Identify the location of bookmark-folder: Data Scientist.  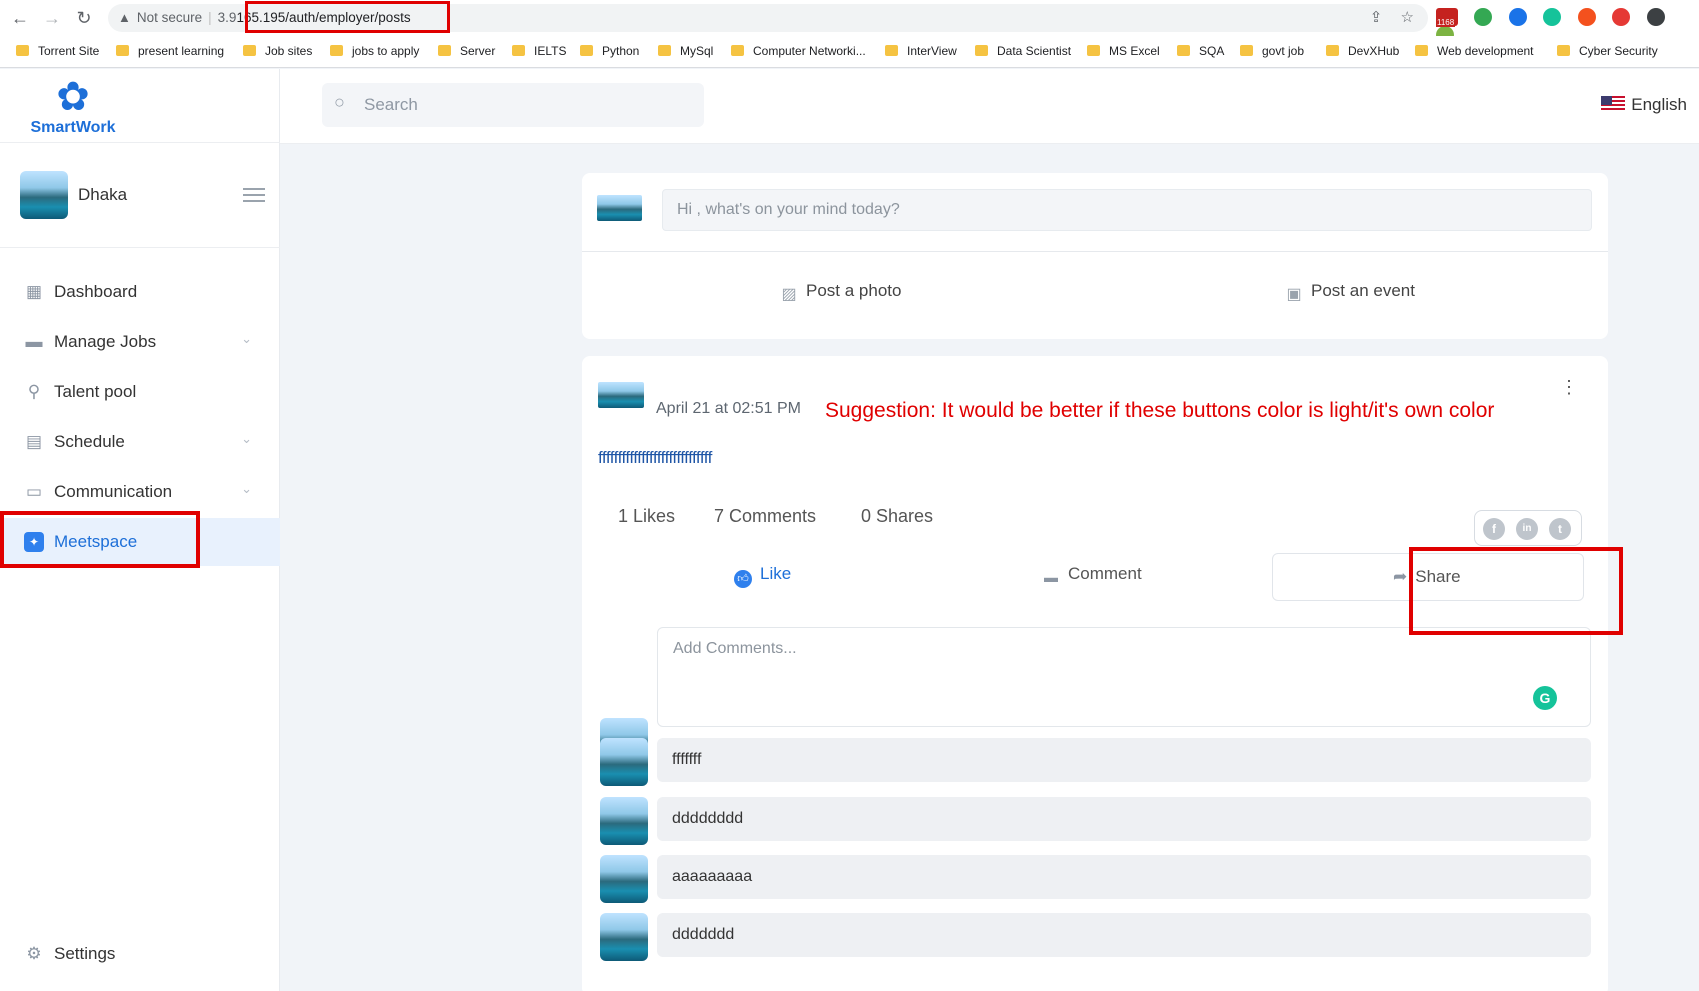
(1023, 51).